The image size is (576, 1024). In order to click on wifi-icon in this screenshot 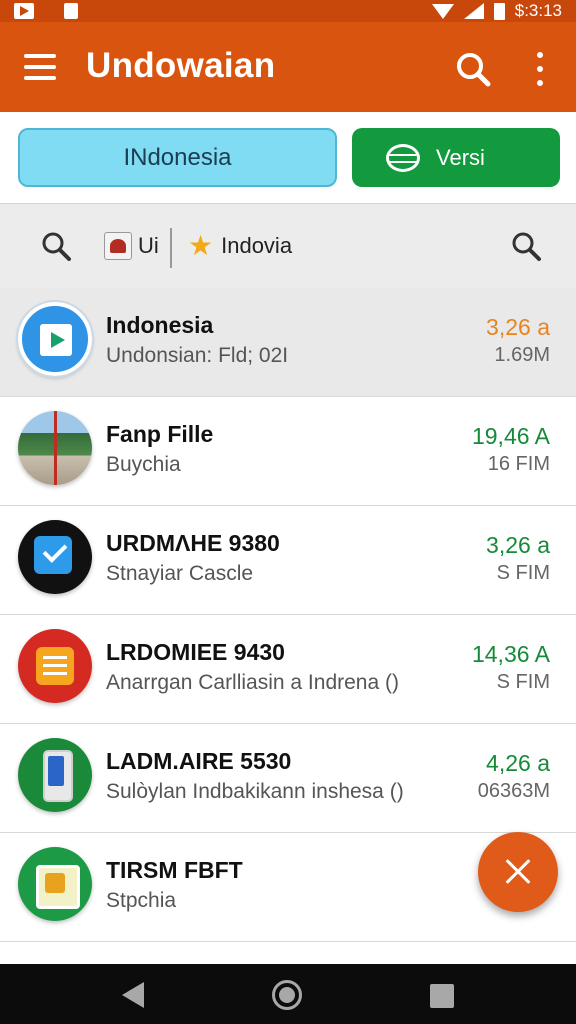, I will do `click(442, 11)`.